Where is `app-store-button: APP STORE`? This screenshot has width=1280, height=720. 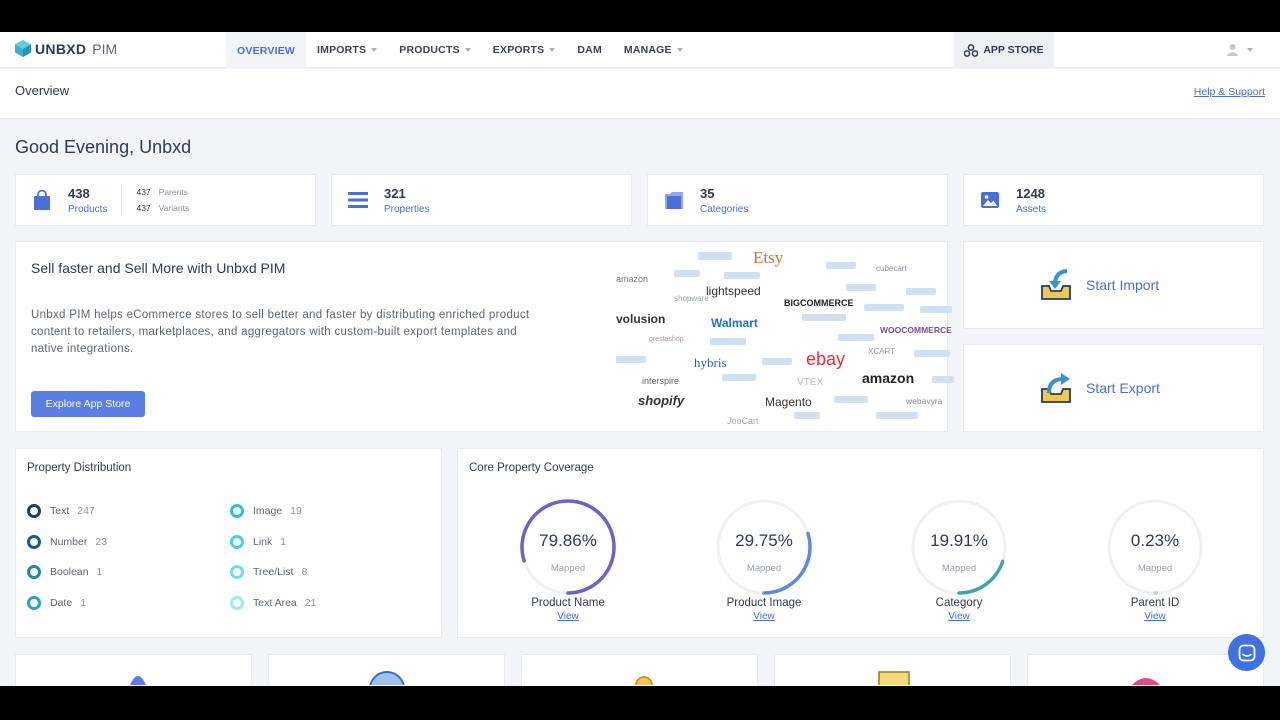
app-store-button: APP STORE is located at coordinates (1004, 50).